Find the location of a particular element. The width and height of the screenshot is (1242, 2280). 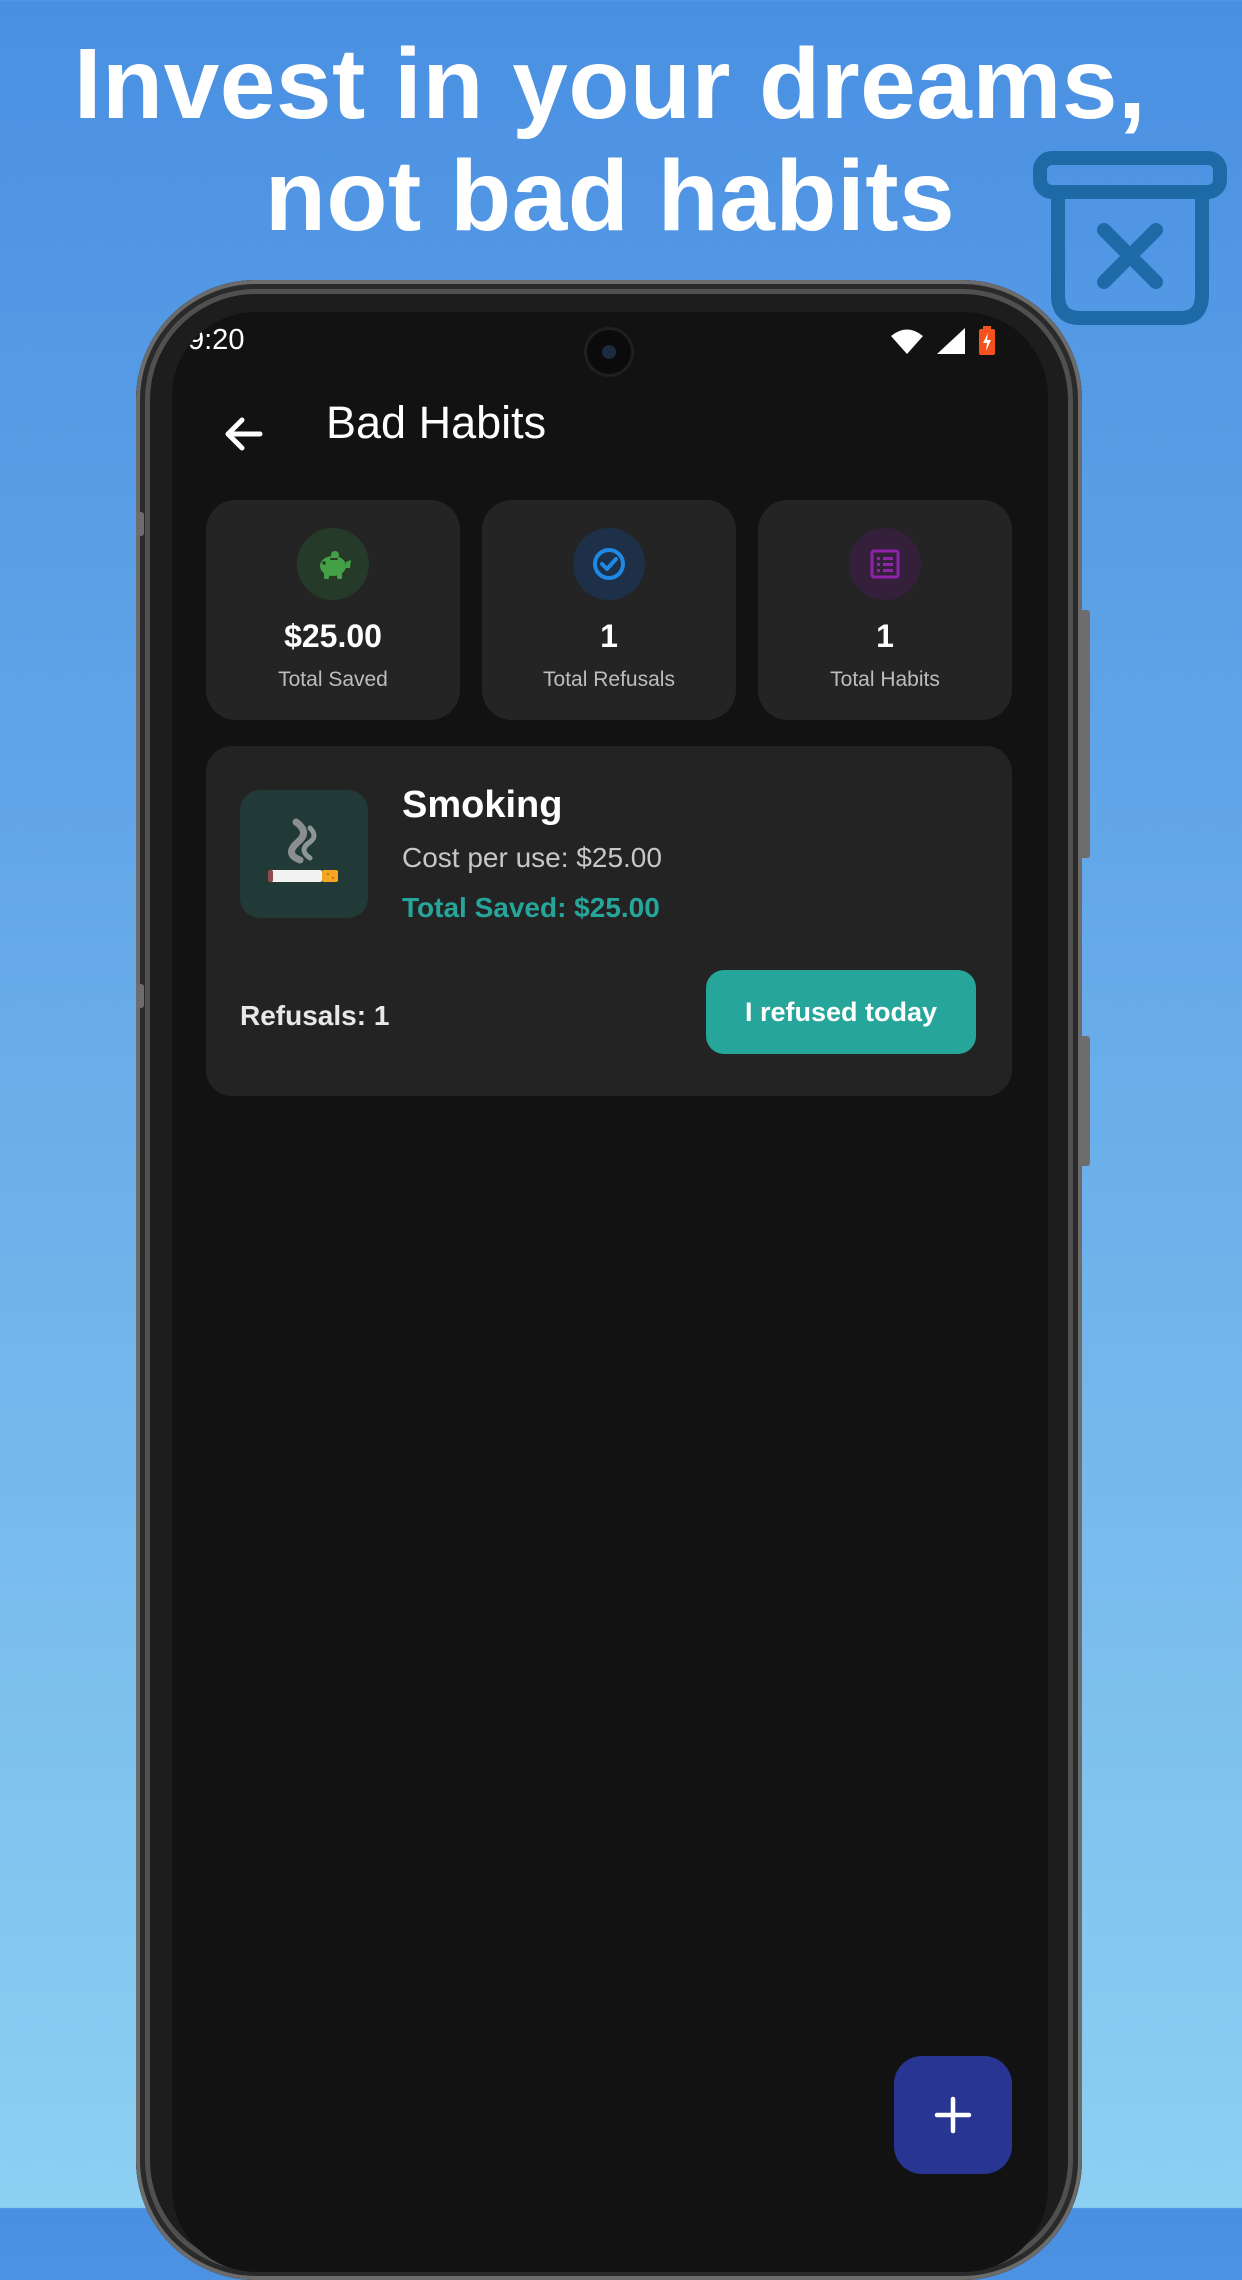

status-icons is located at coordinates (943, 341).